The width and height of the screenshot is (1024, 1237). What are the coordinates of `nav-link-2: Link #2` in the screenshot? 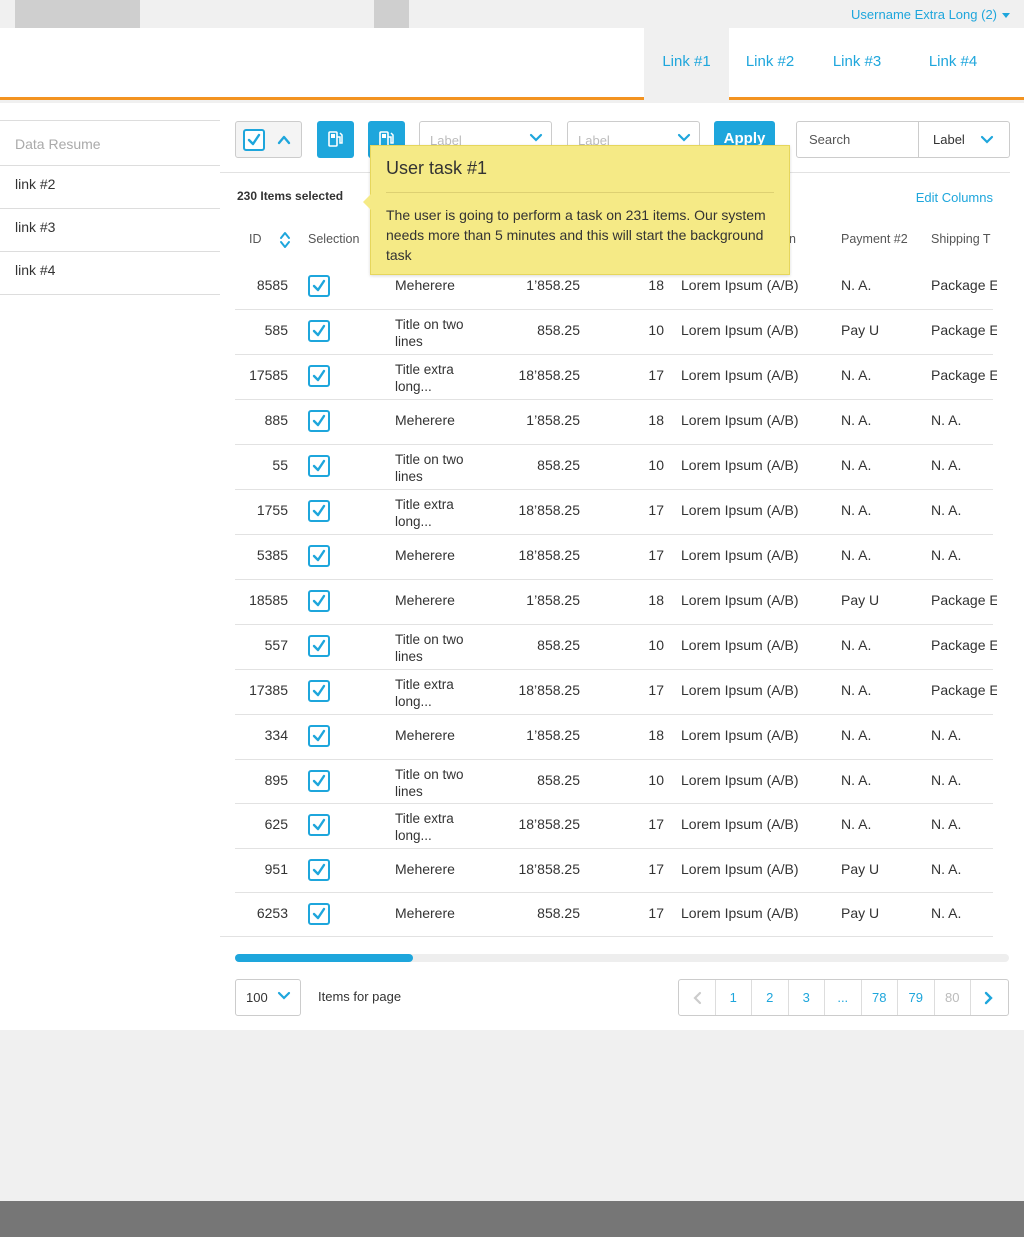 It's located at (770, 64).